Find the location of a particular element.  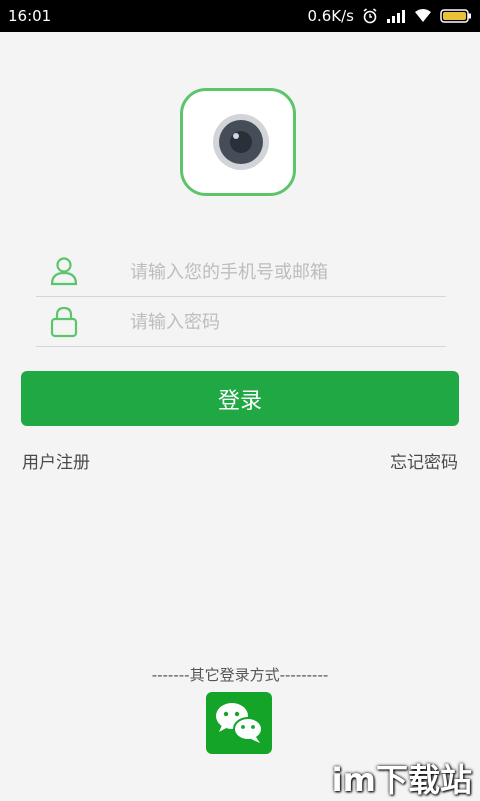

forgot-password-link: 忘记密码 is located at coordinates (424, 460).